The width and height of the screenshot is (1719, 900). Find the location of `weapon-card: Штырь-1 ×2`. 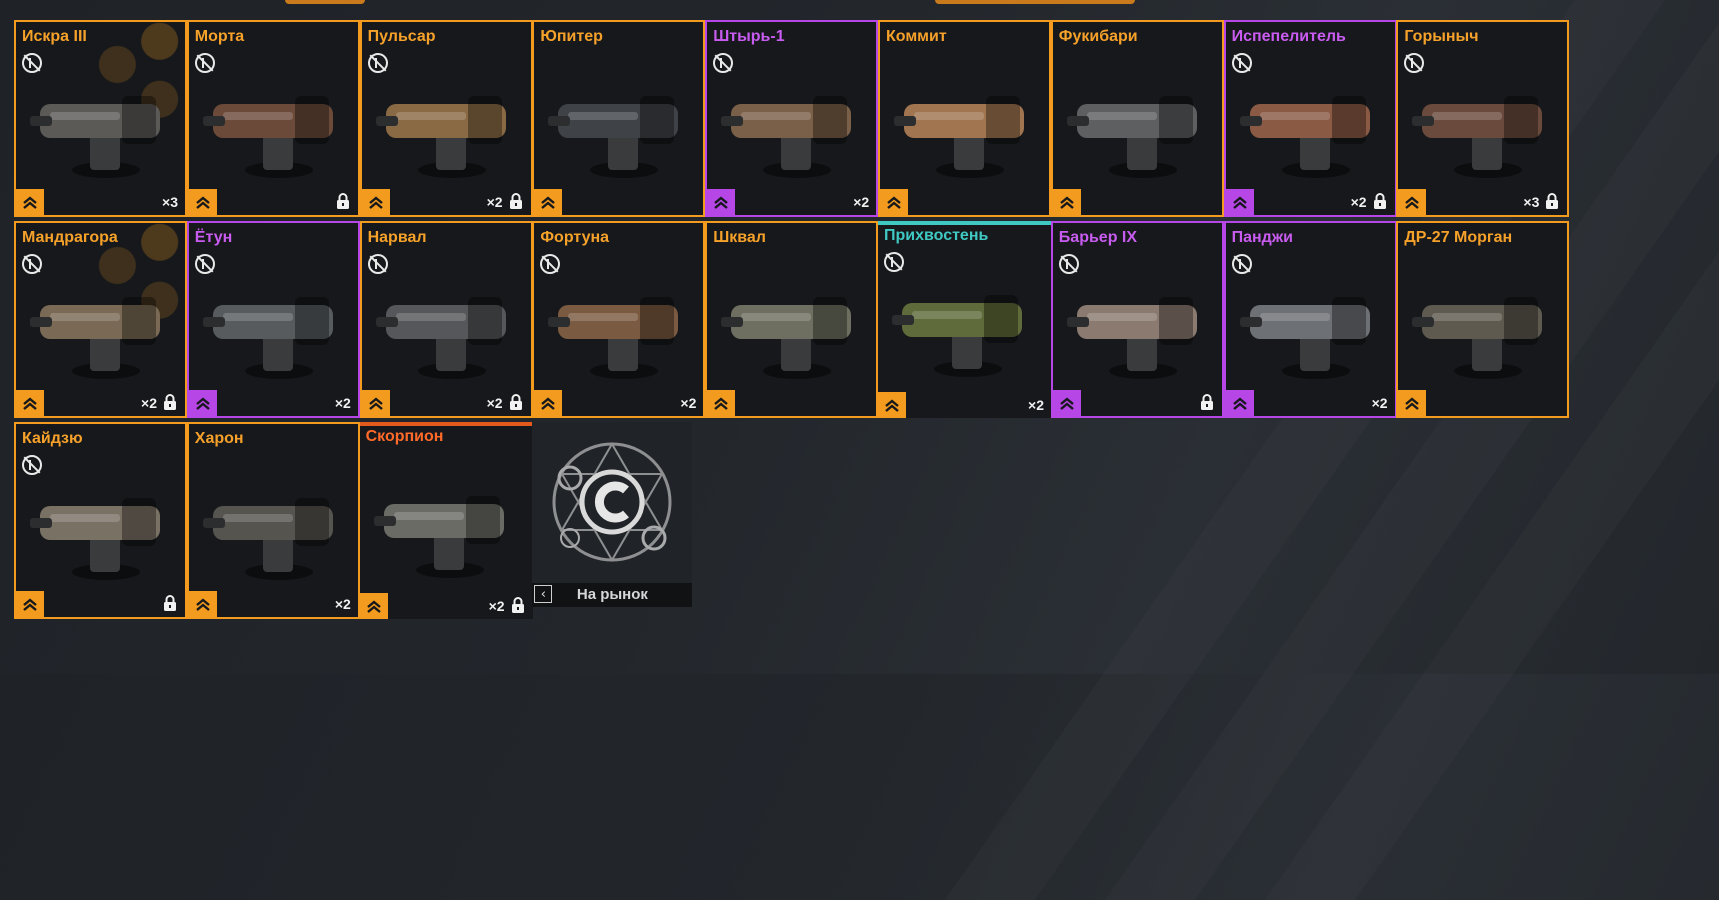

weapon-card: Штырь-1 ×2 is located at coordinates (792, 118).